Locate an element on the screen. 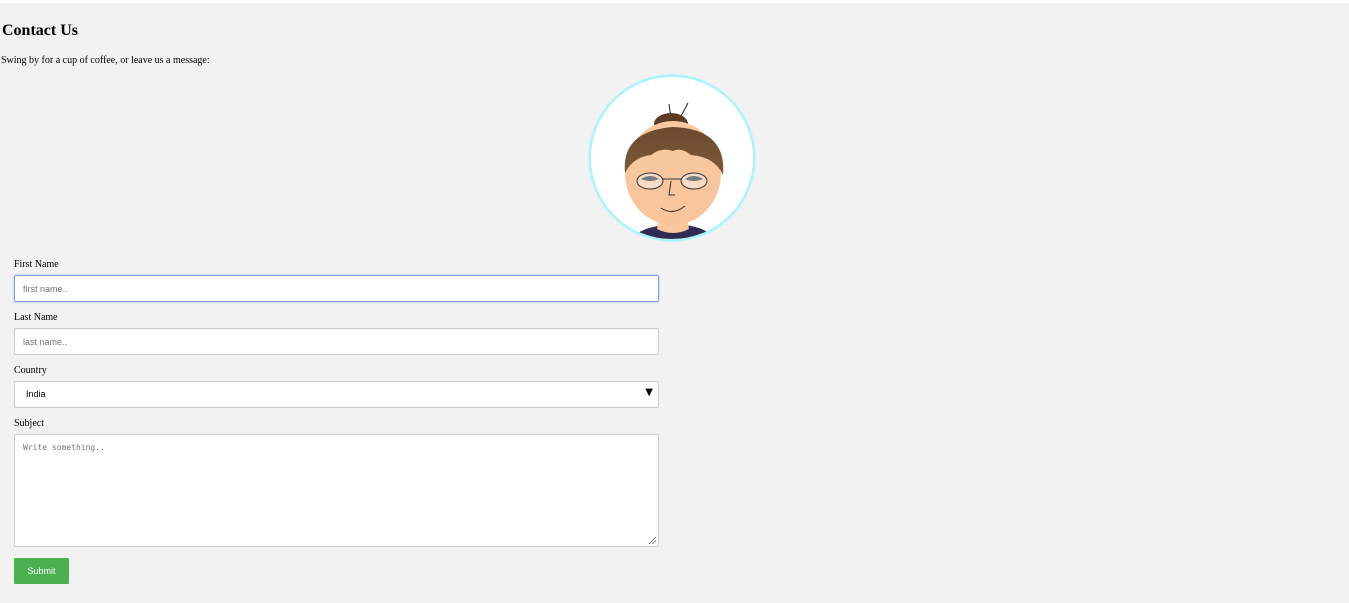 This screenshot has width=1349, height=603. first-name-input is located at coordinates (336, 288).